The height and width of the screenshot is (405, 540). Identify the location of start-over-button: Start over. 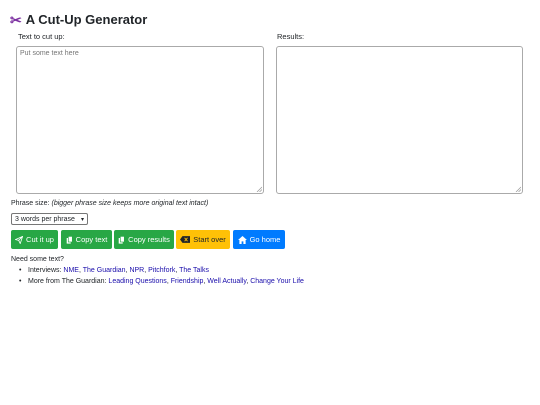
(203, 239).